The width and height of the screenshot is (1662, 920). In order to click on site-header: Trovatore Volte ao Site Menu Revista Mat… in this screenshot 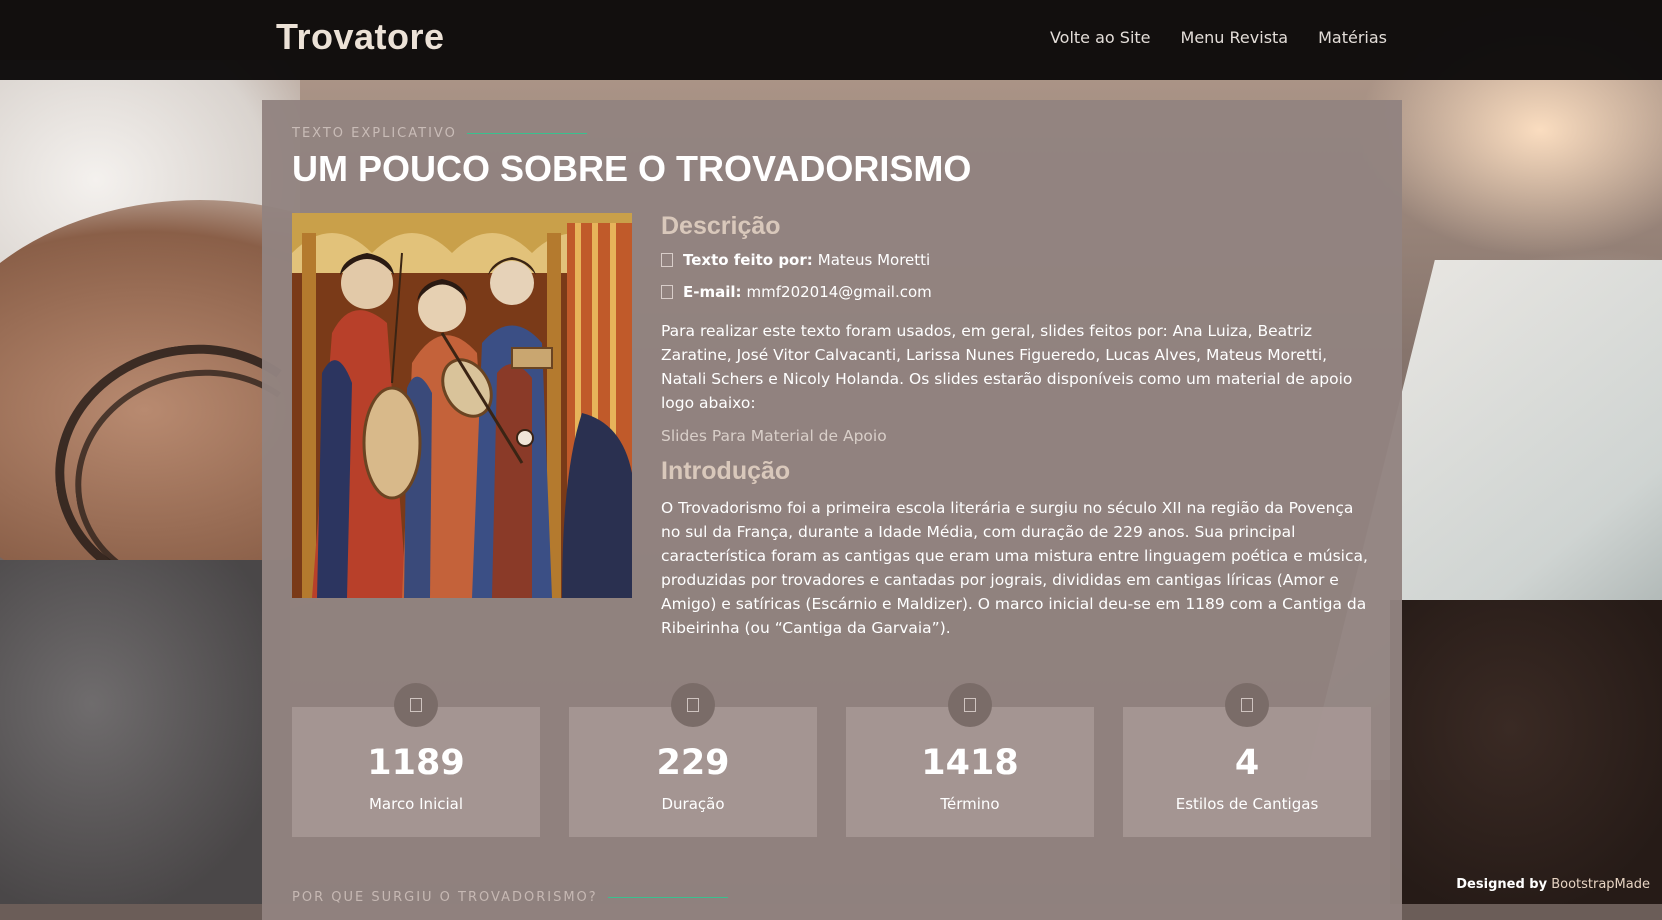, I will do `click(831, 40)`.